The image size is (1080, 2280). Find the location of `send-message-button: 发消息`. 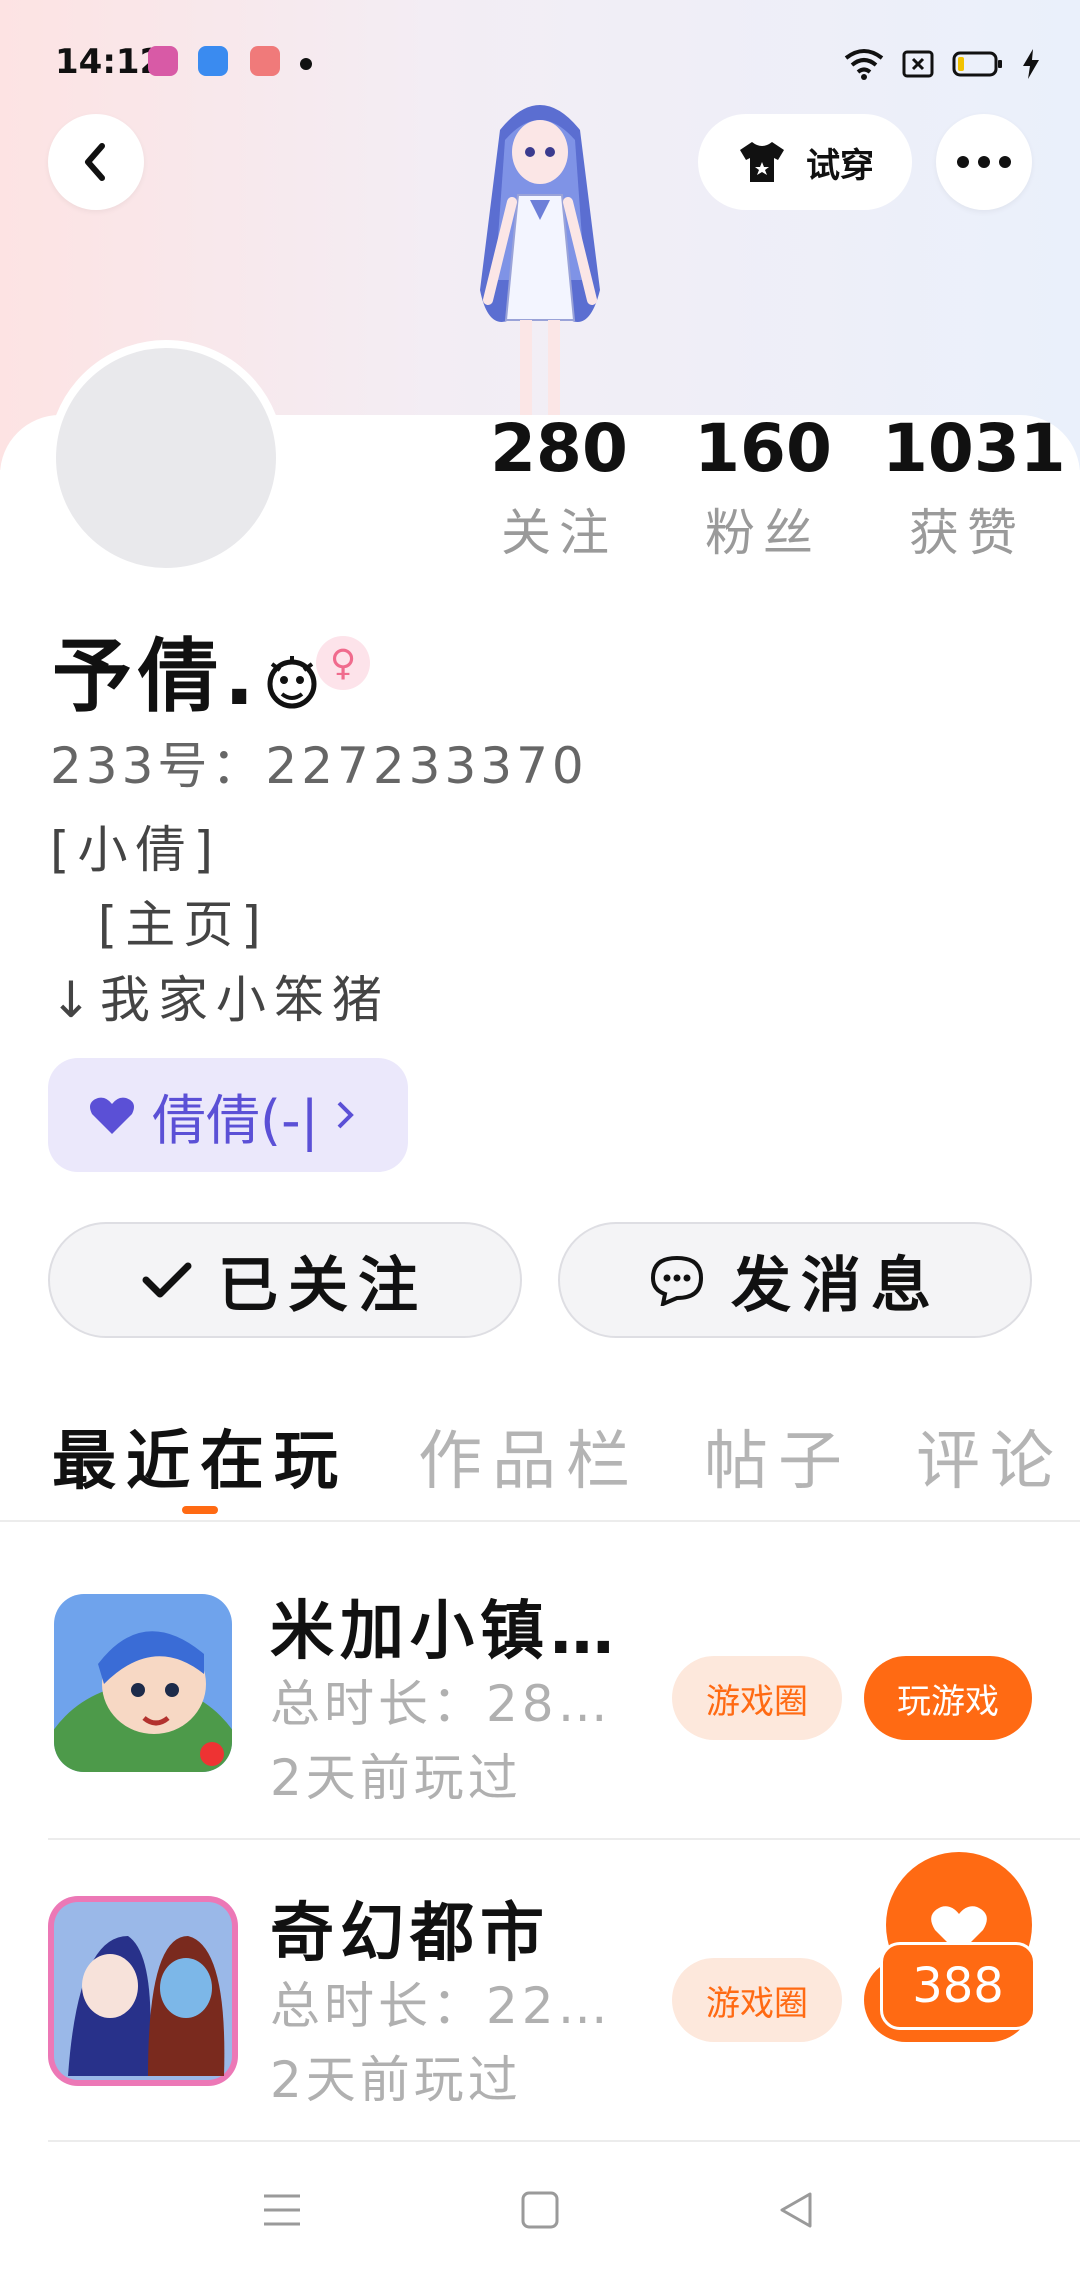

send-message-button: 发消息 is located at coordinates (795, 1280).